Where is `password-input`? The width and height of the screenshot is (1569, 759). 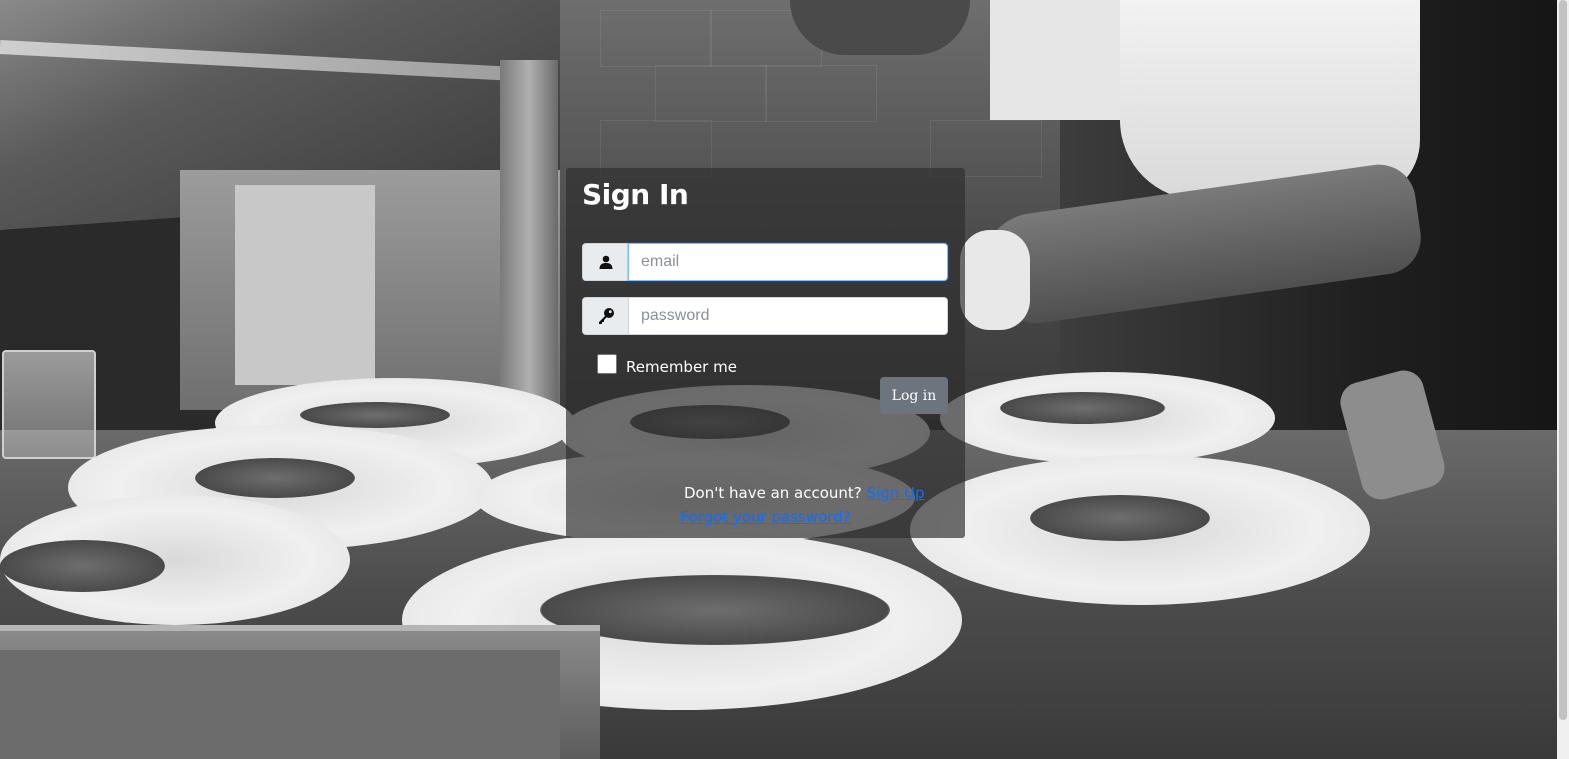 password-input is located at coordinates (788, 316).